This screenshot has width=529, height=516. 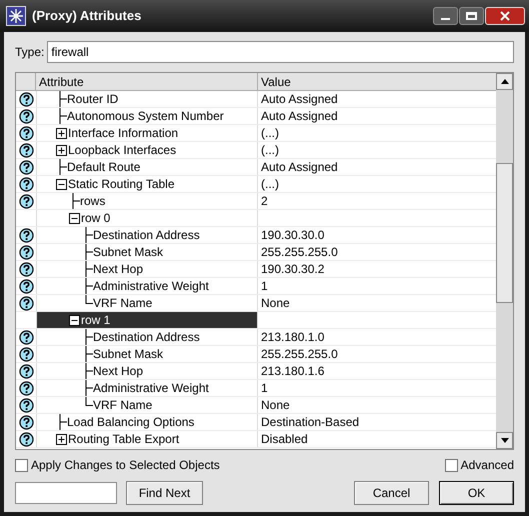 I want to click on tree-row: Load Balancing Options, so click(x=147, y=422).